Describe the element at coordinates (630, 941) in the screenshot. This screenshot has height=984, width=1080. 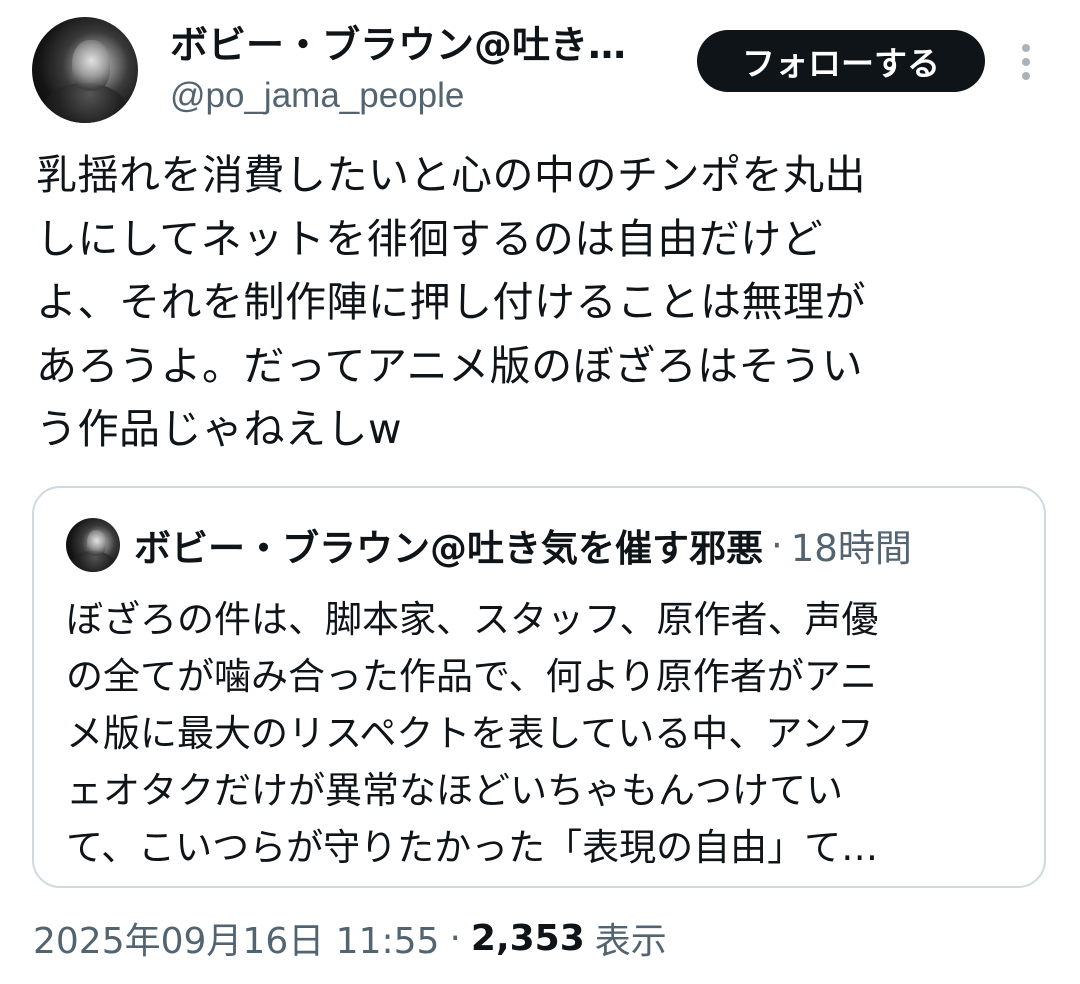
I see `views-label: 表示` at that location.